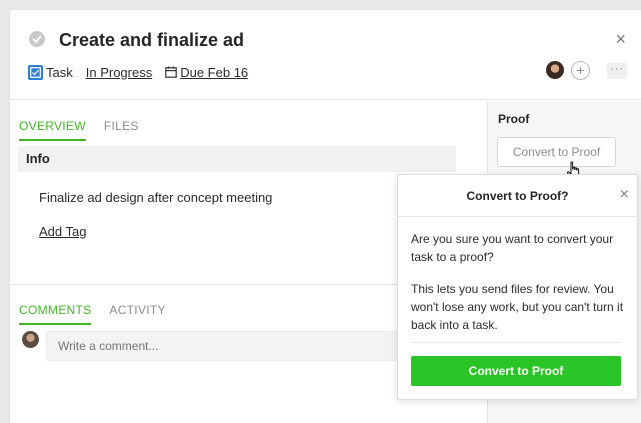 The image size is (641, 423). I want to click on popover-close-icon: ×, so click(624, 195).